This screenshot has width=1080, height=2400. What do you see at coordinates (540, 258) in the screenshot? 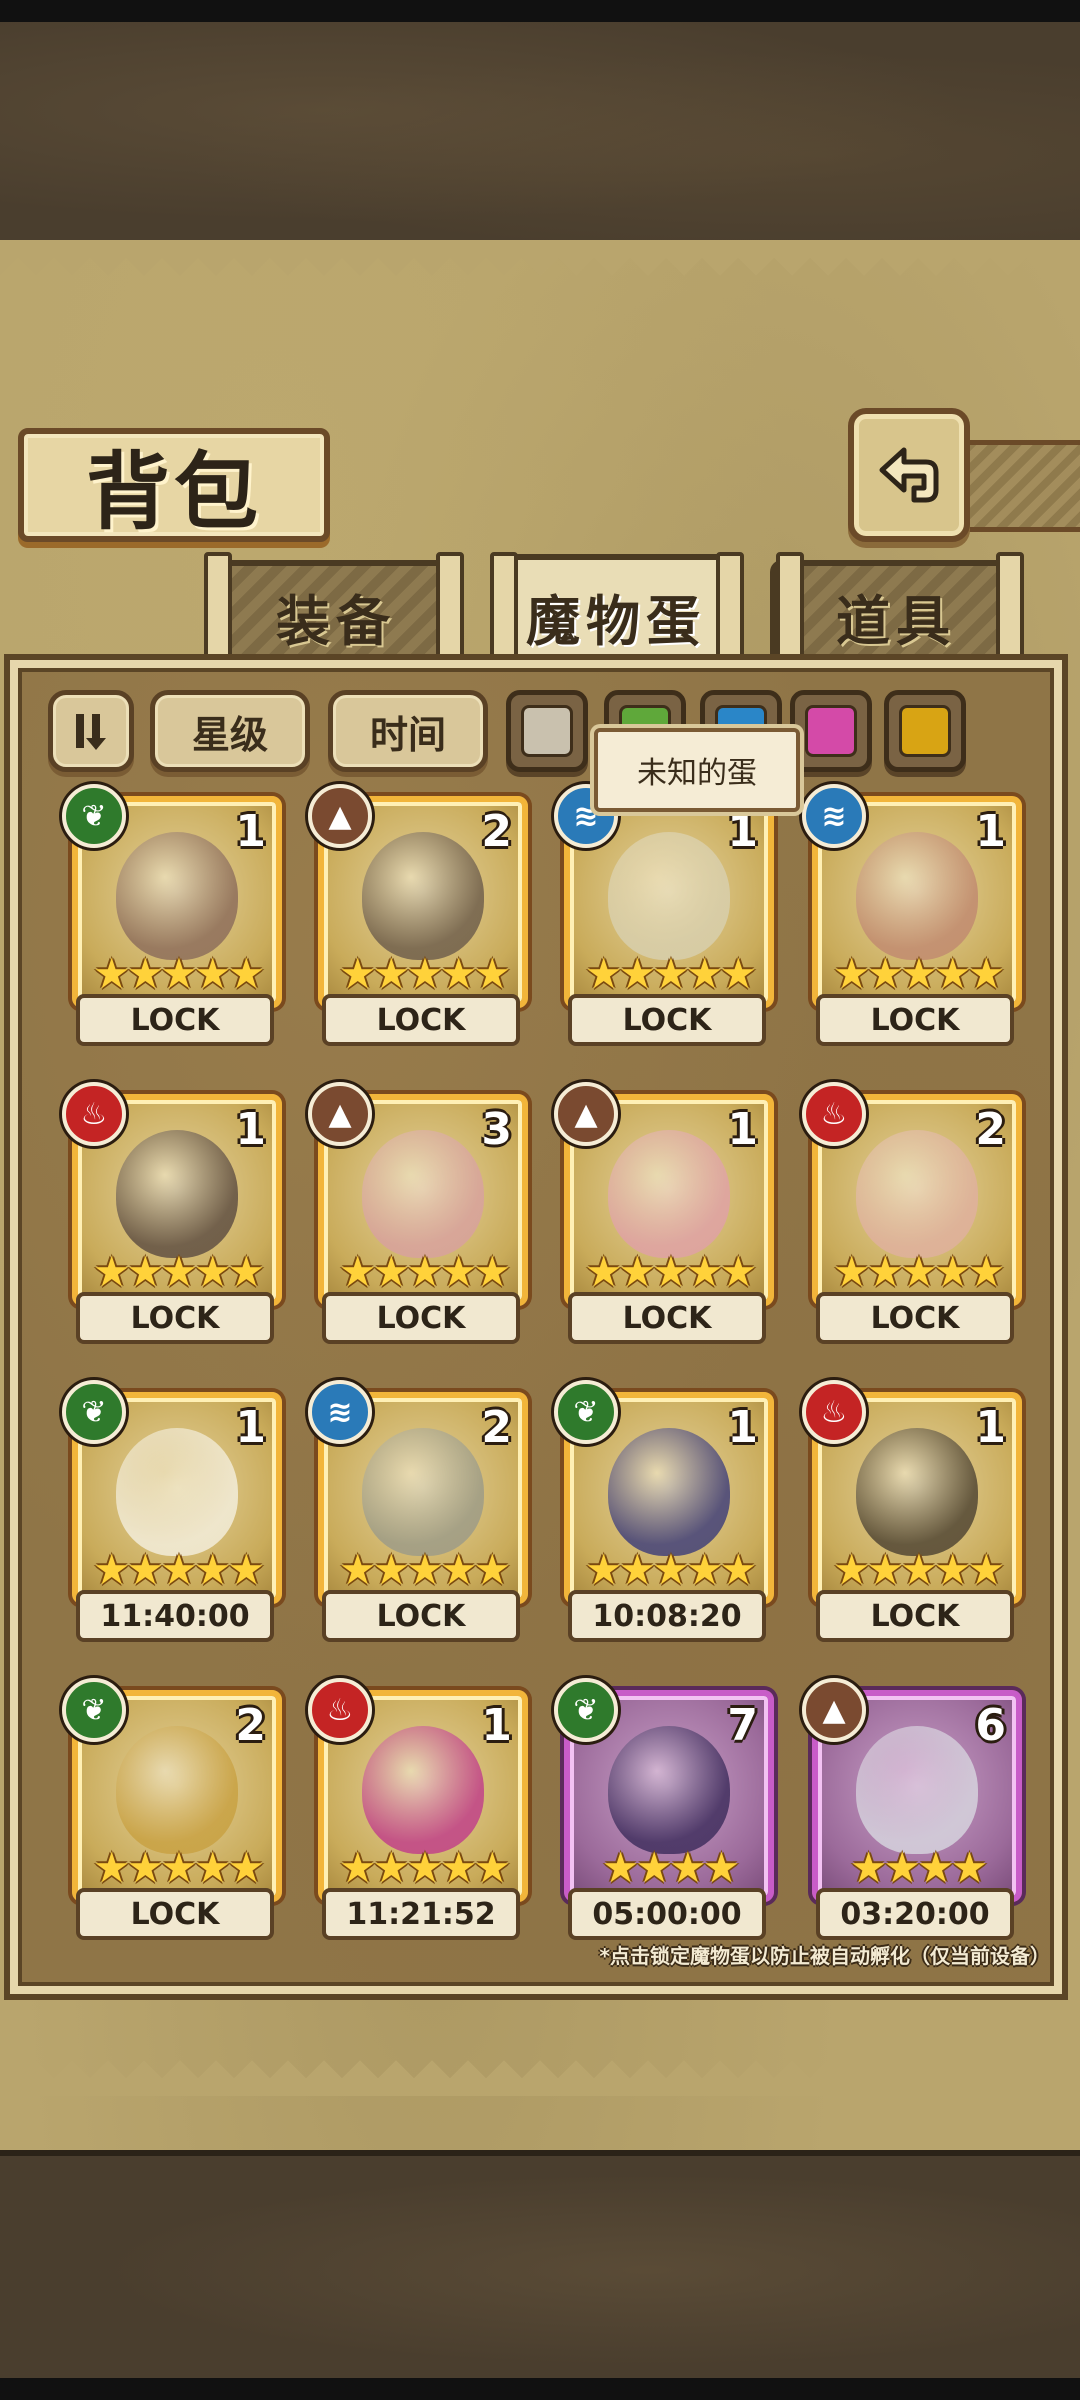
I see `torn-edge-top` at bounding box center [540, 258].